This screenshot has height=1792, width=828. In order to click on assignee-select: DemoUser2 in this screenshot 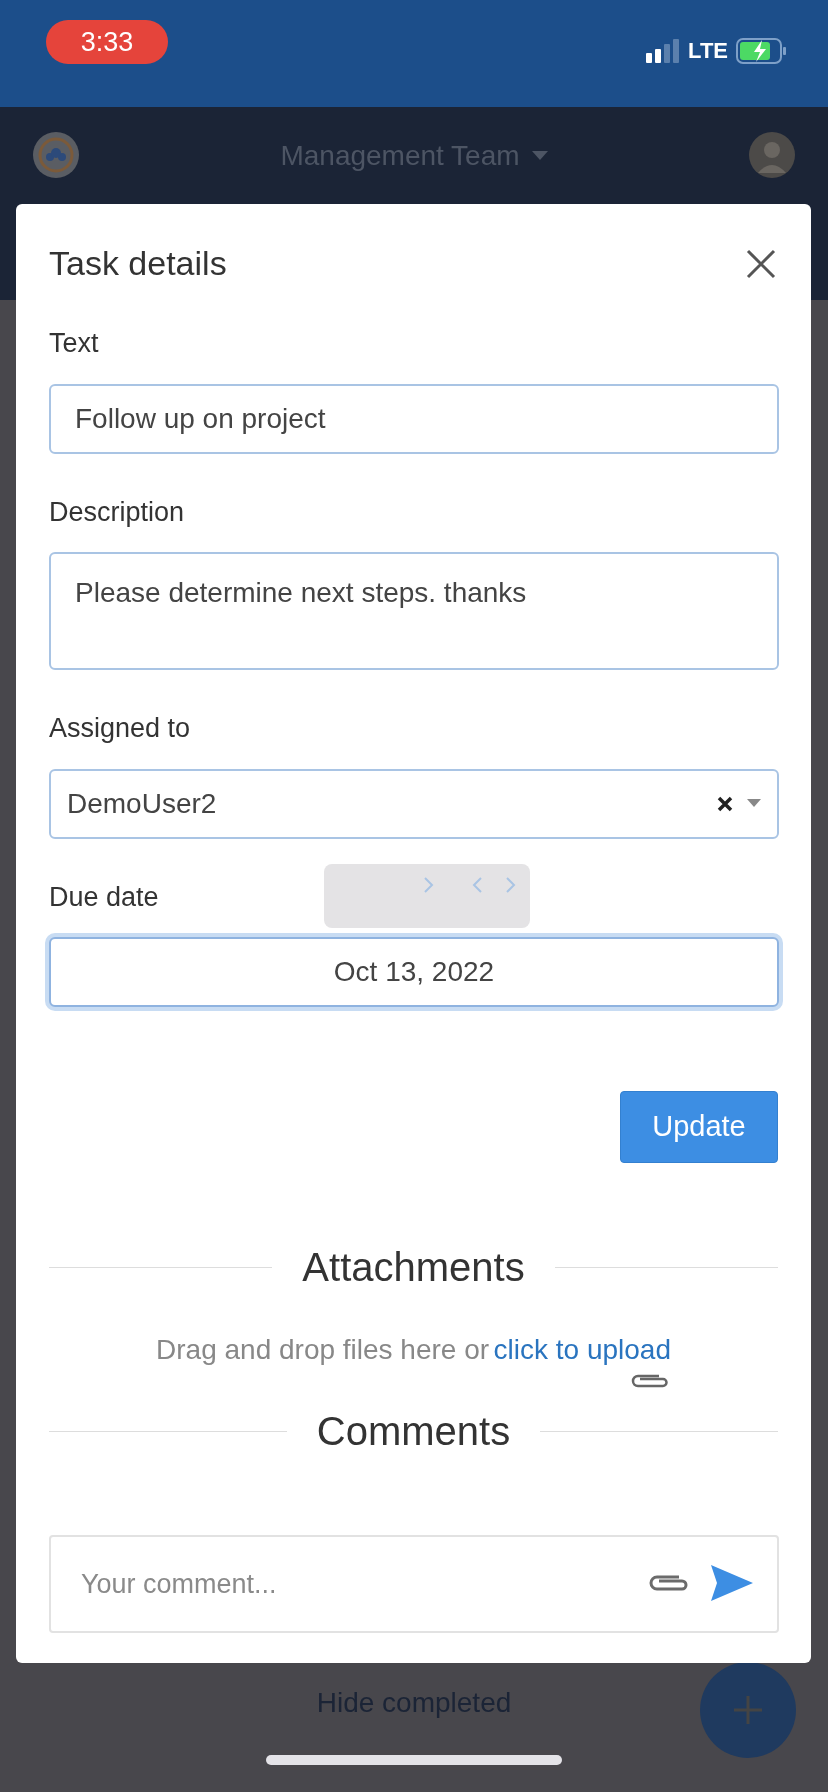, I will do `click(414, 803)`.